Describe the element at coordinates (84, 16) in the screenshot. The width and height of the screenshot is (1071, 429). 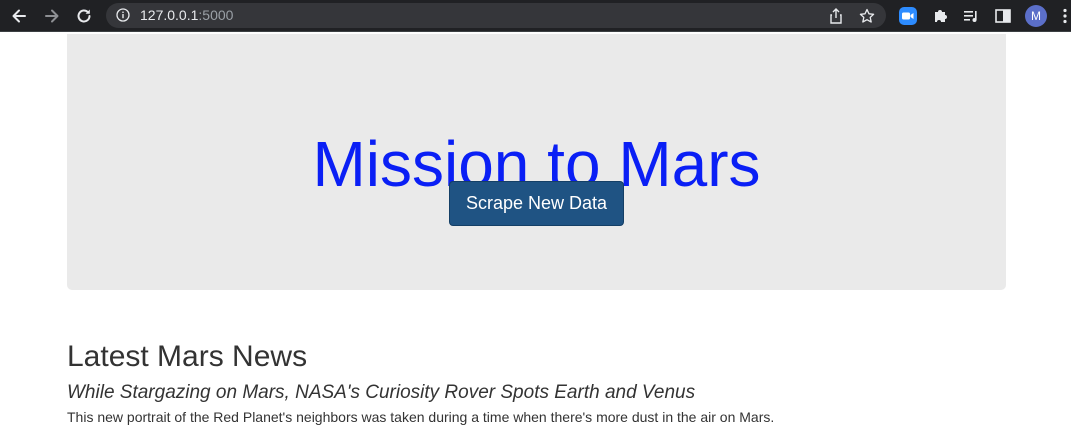
I see `reload-icon` at that location.